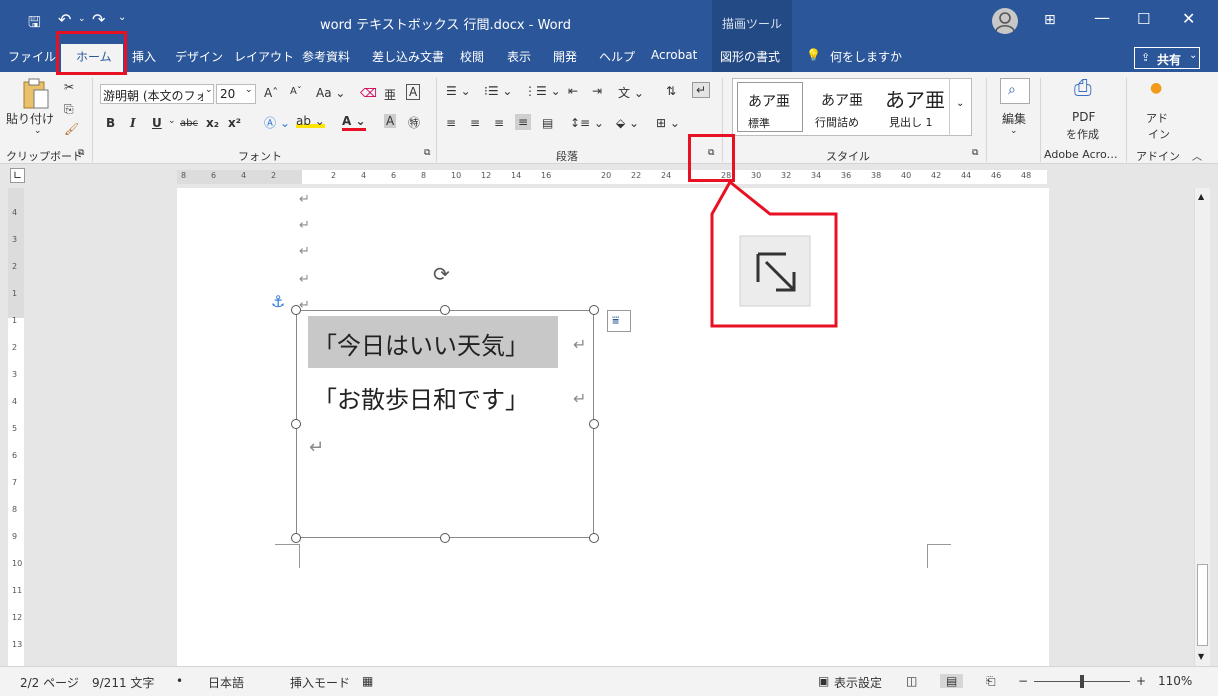 The image size is (1218, 696). Describe the element at coordinates (1175, 681) in the screenshot. I see `zoom-level: 110%` at that location.